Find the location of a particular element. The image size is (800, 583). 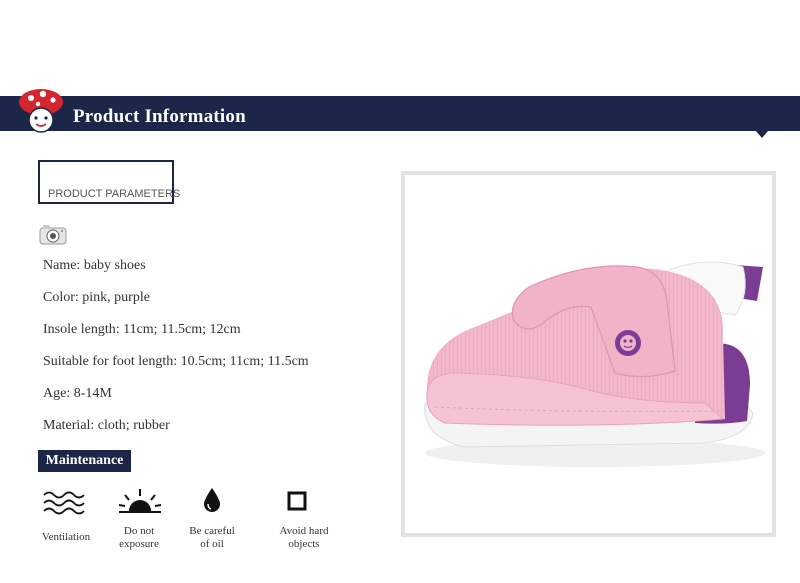

square-icon is located at coordinates (297, 501).